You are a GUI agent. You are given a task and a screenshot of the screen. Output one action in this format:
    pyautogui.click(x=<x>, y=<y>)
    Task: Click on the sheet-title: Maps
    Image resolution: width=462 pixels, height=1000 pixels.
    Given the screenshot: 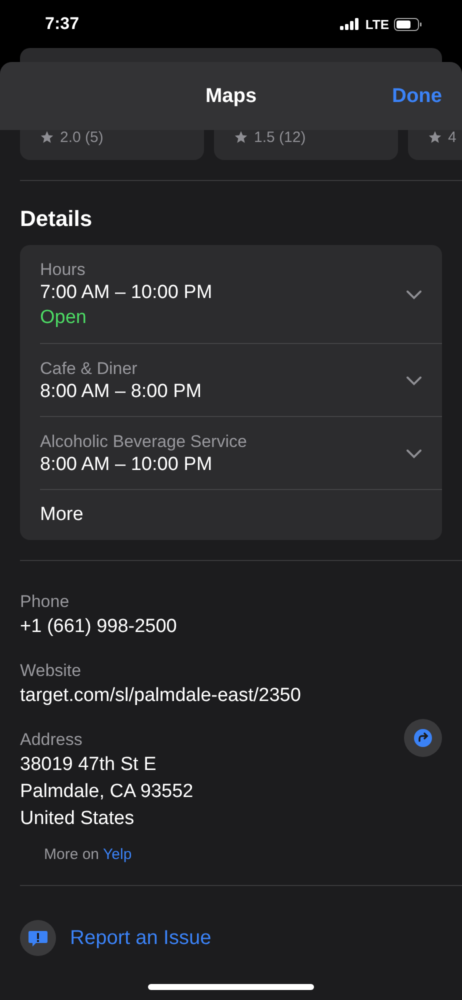 What is the action you would take?
    pyautogui.click(x=231, y=96)
    